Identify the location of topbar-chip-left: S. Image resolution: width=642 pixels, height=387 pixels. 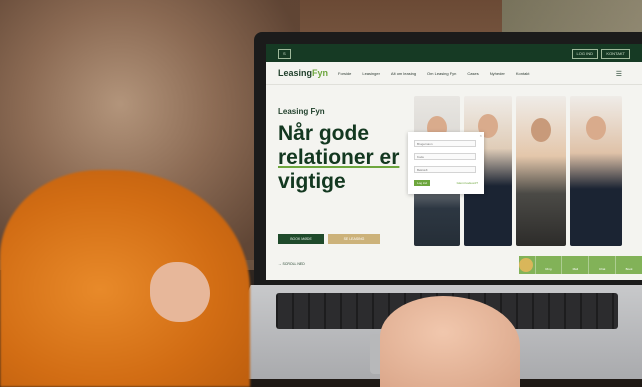
(284, 54).